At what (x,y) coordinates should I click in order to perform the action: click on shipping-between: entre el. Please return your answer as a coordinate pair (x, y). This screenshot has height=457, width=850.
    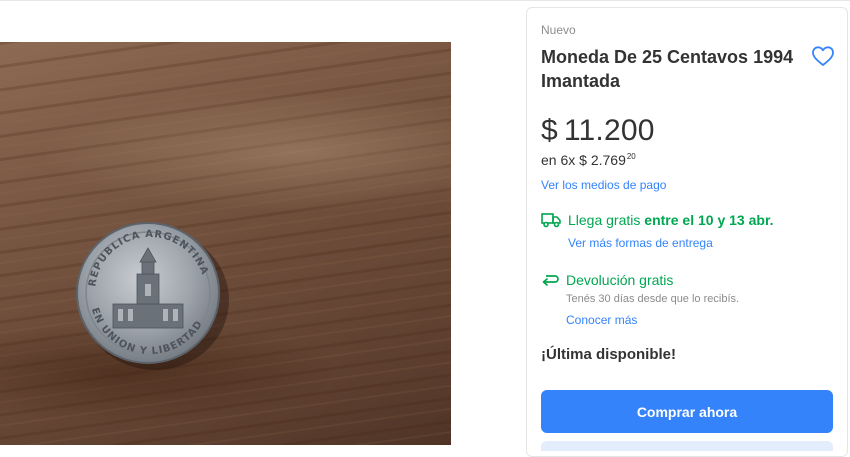
    Looking at the image, I should click on (669, 220).